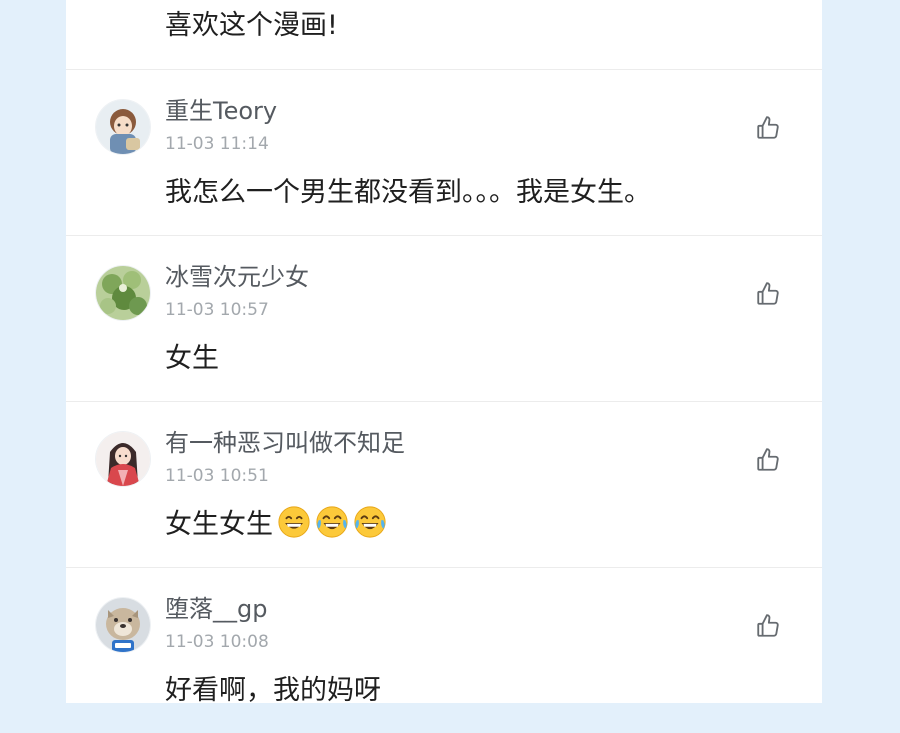 This screenshot has height=733, width=900. What do you see at coordinates (276, 525) in the screenshot?
I see `comment-content: 女生女生` at bounding box center [276, 525].